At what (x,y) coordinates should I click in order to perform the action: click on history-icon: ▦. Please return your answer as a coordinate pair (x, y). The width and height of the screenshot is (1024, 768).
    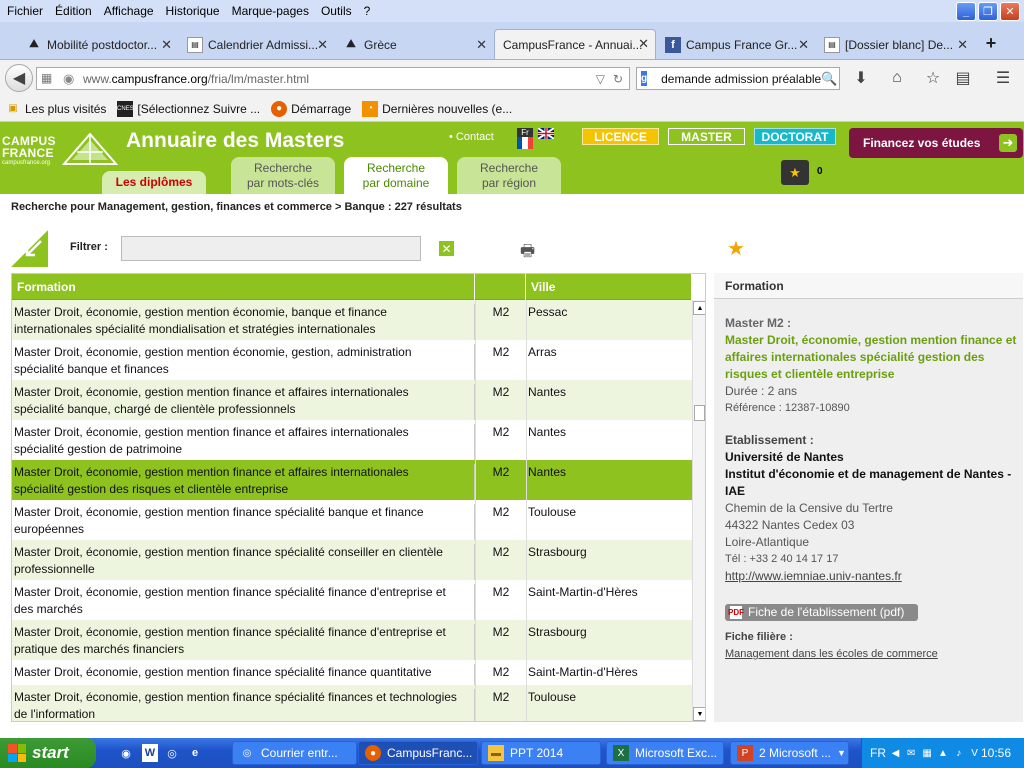
    Looking at the image, I should click on (49, 79).